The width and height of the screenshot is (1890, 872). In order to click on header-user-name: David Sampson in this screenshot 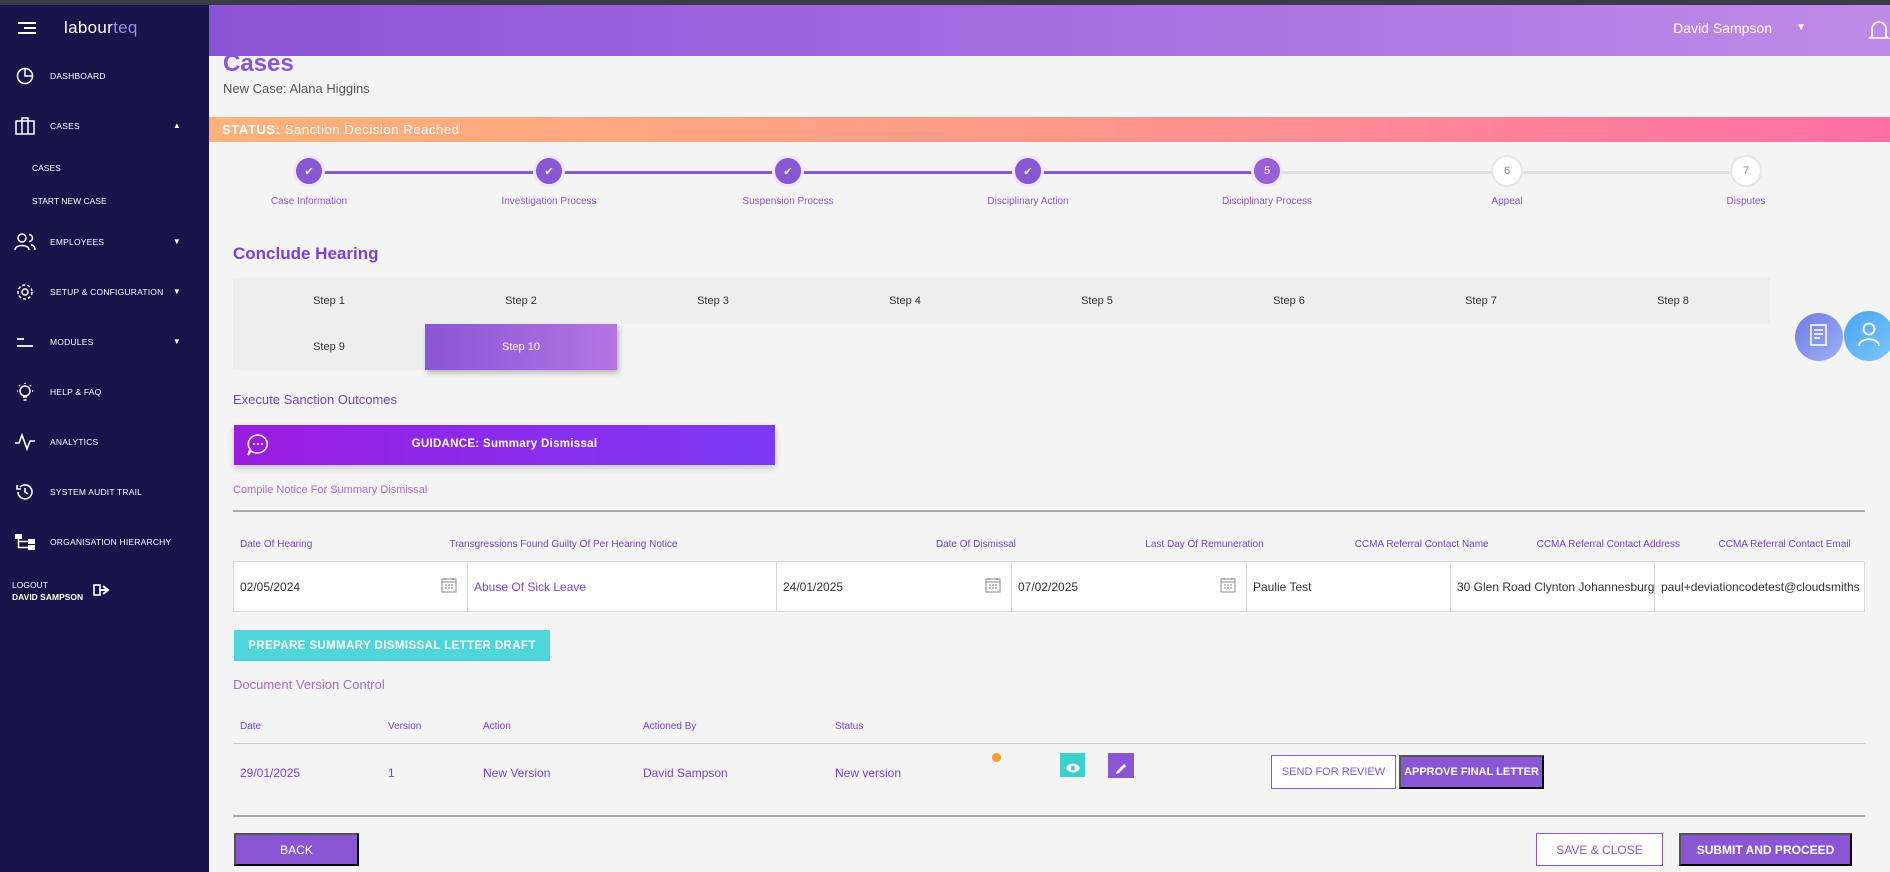, I will do `click(1722, 28)`.